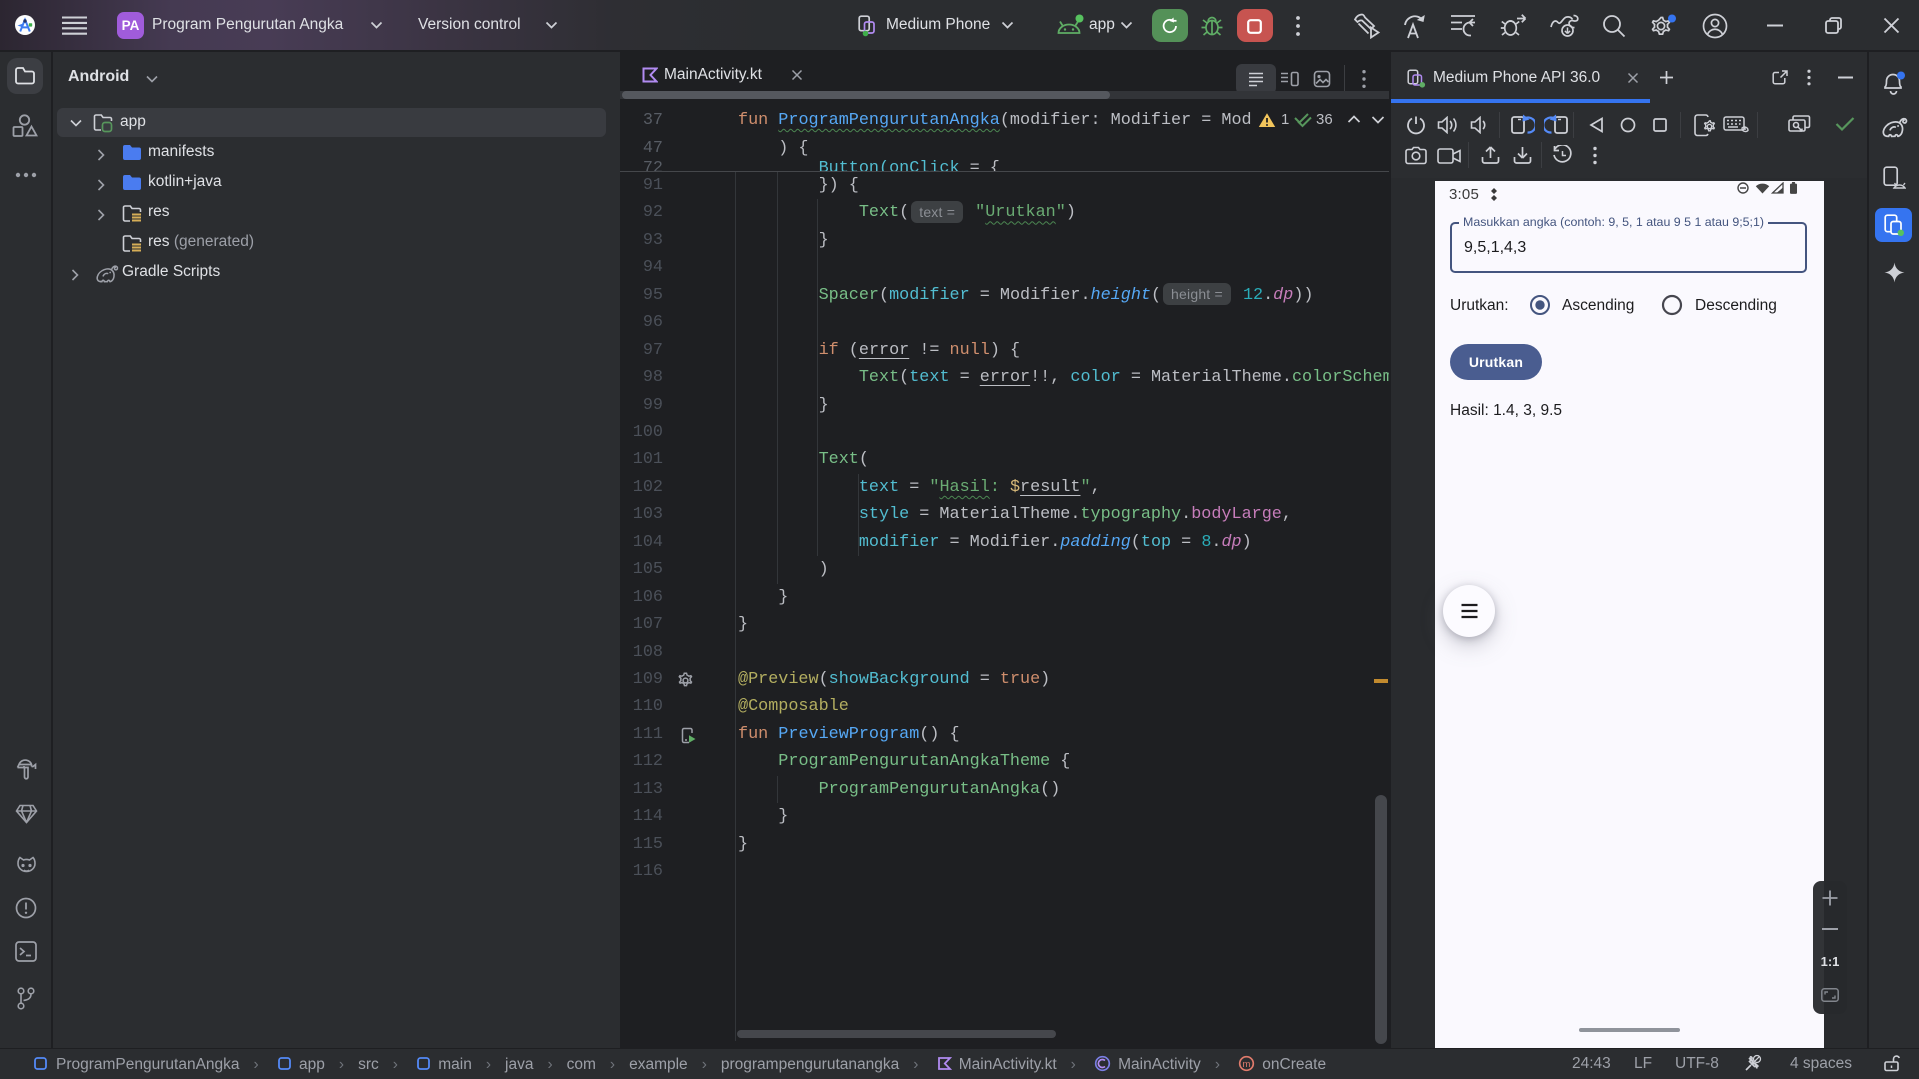  Describe the element at coordinates (1247, 1064) in the screenshot. I see `svg-text: m` at that location.